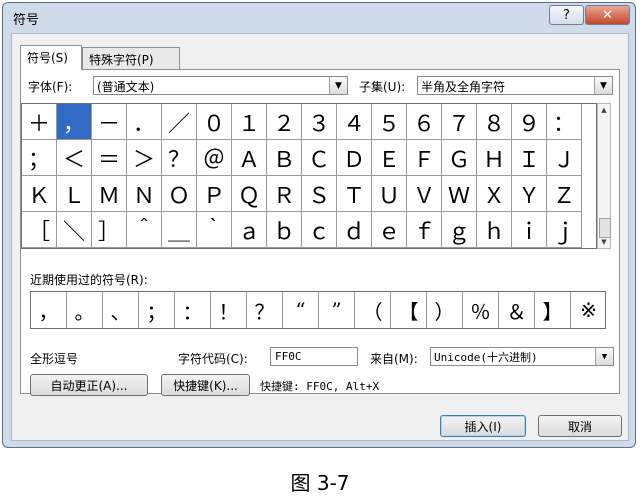 This screenshot has width=640, height=499. I want to click on symbol-cell: Ｗ, so click(459, 194).